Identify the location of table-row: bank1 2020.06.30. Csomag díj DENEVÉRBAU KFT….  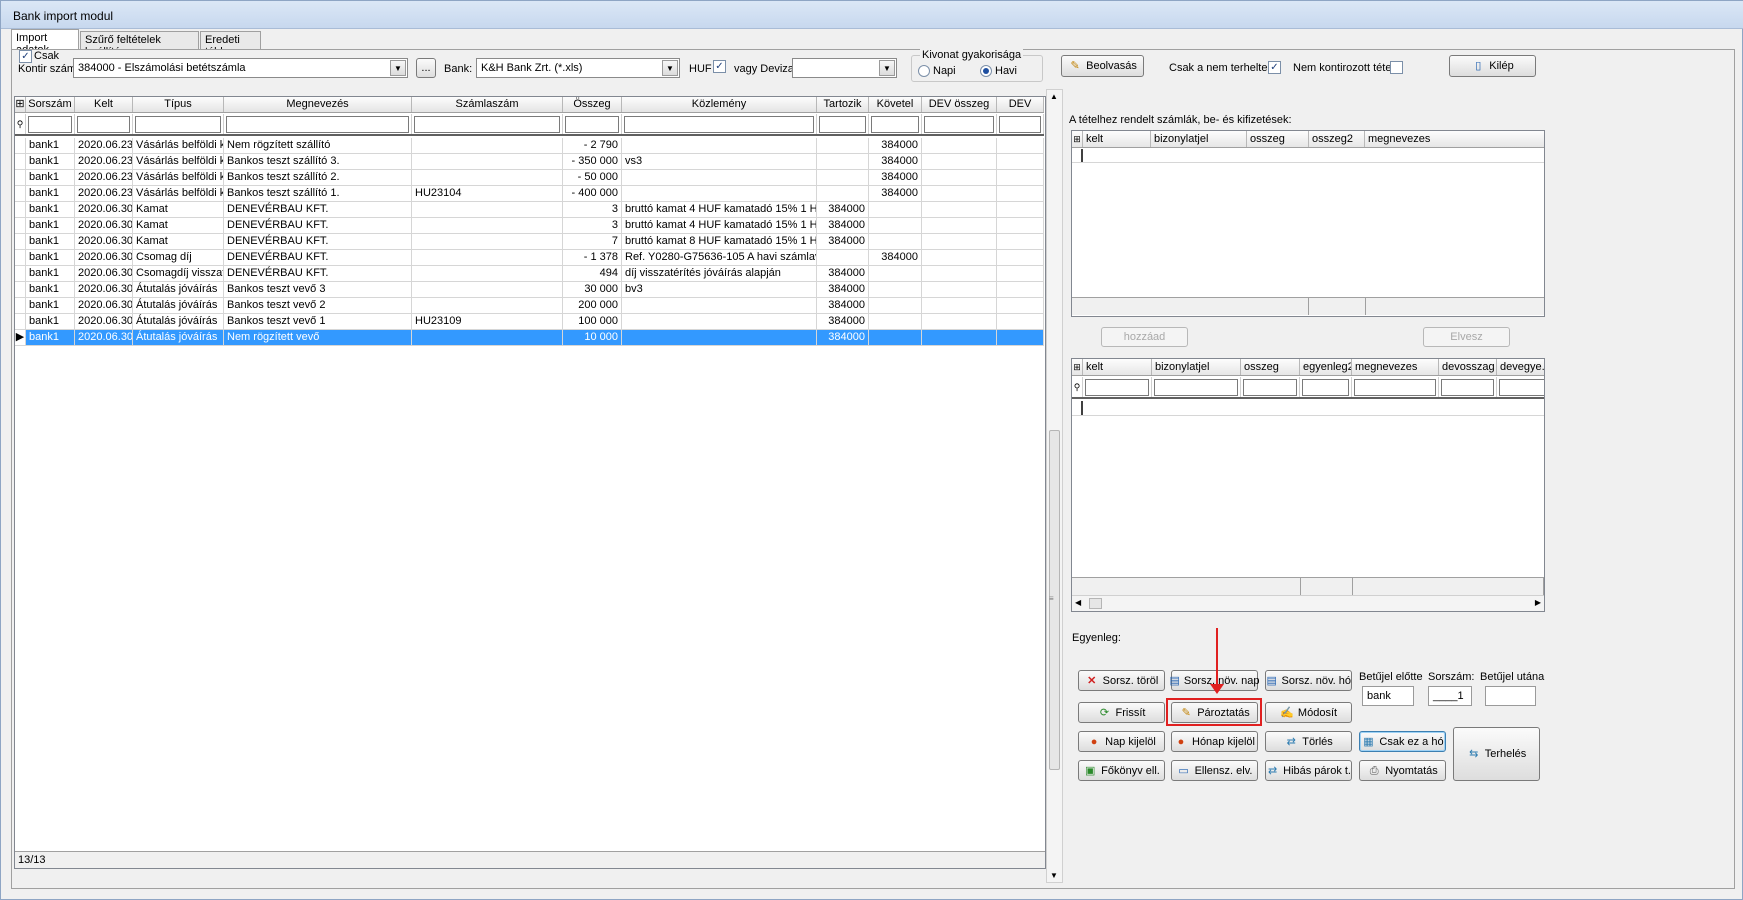
(529, 258).